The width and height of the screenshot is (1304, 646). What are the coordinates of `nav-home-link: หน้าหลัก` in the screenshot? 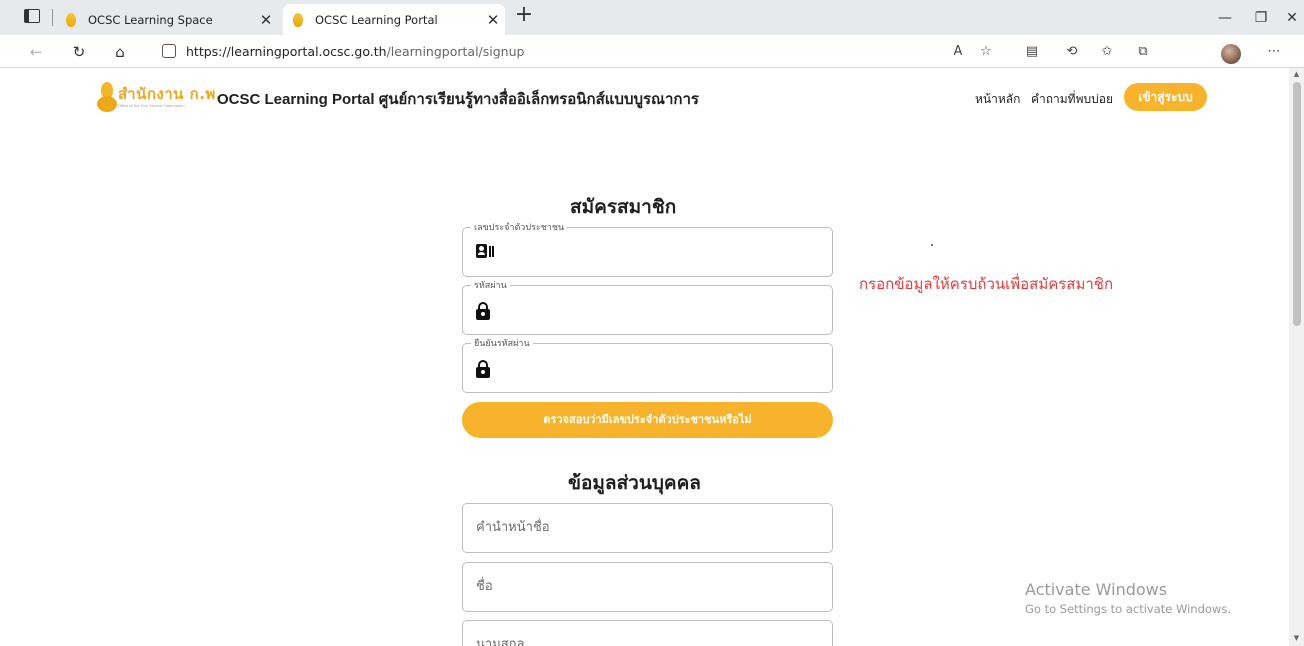 It's located at (997, 99).